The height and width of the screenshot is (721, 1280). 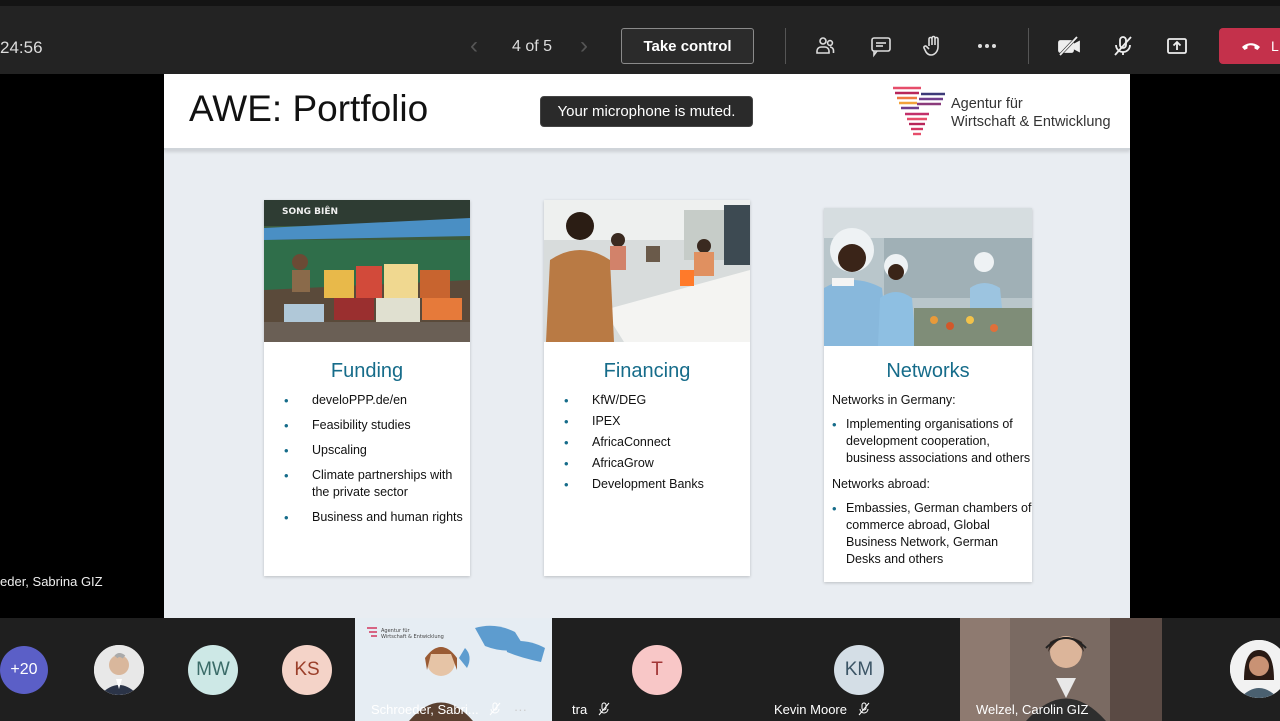 I want to click on overflow-participants-button: +20, so click(x=24, y=670).